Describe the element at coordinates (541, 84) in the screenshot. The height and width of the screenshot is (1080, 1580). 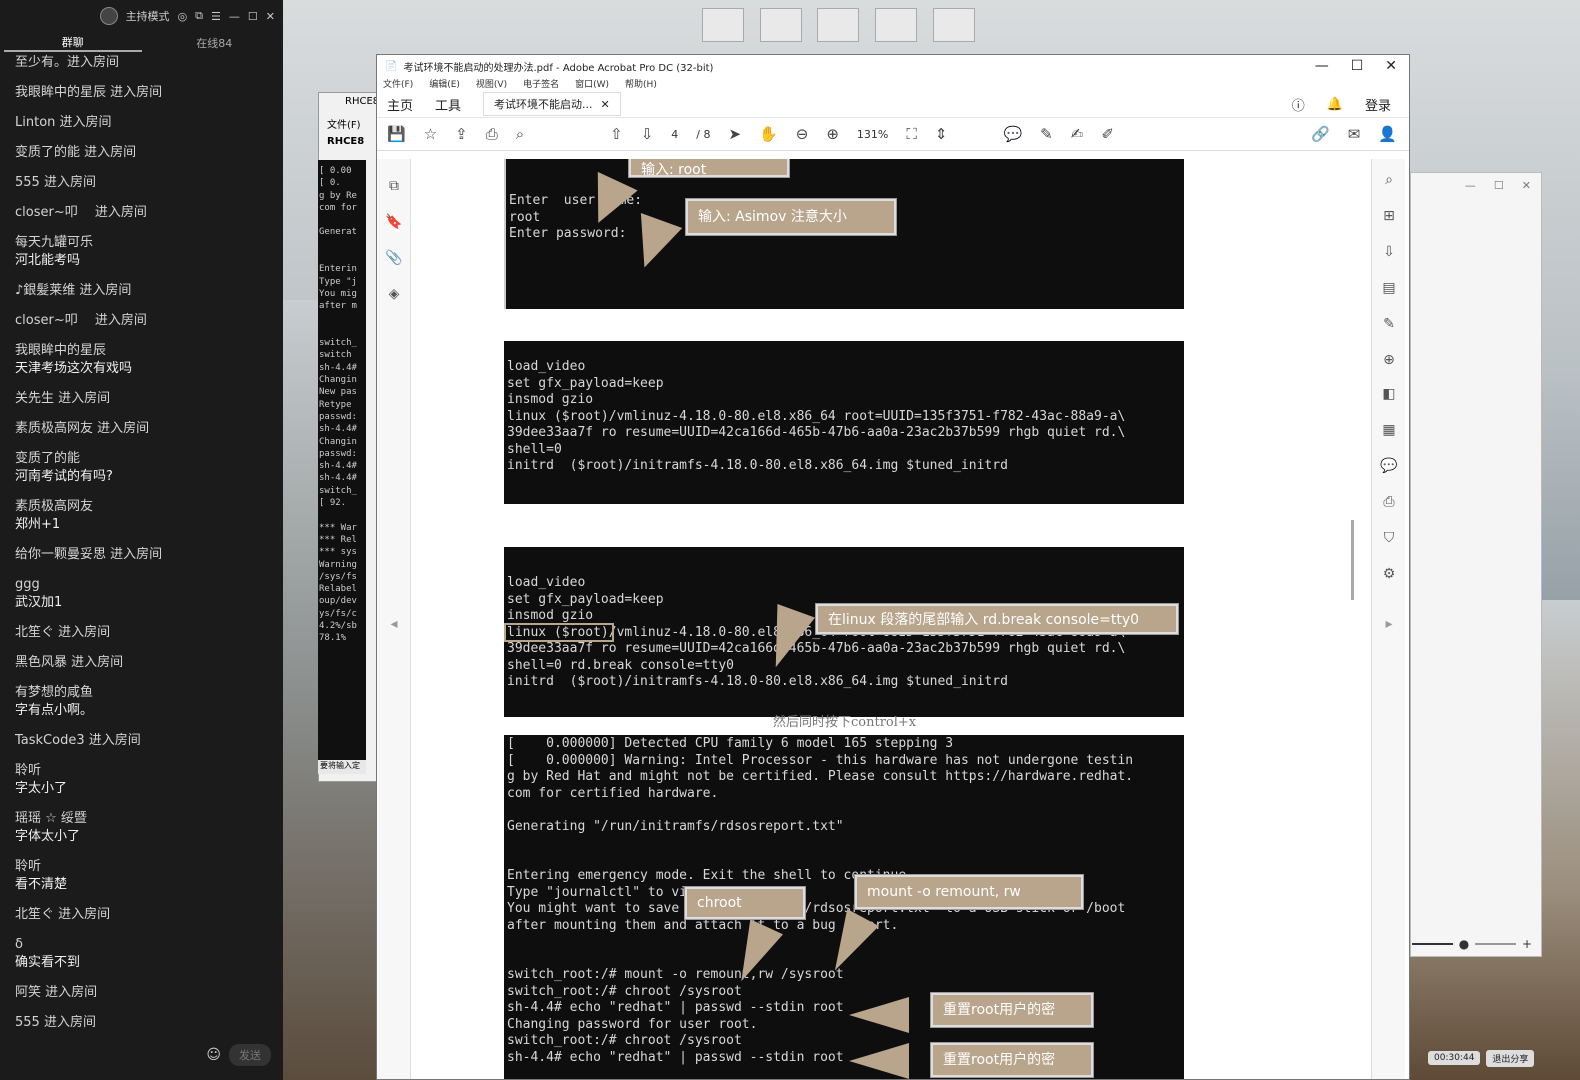
I see `menu-esign: 电子签名` at that location.